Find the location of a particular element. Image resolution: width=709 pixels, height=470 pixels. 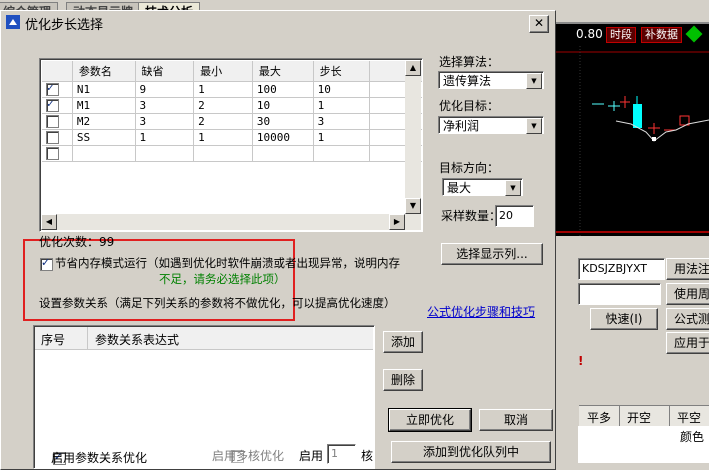

formula-code-field: KDSJZBJYXT is located at coordinates (621, 269).